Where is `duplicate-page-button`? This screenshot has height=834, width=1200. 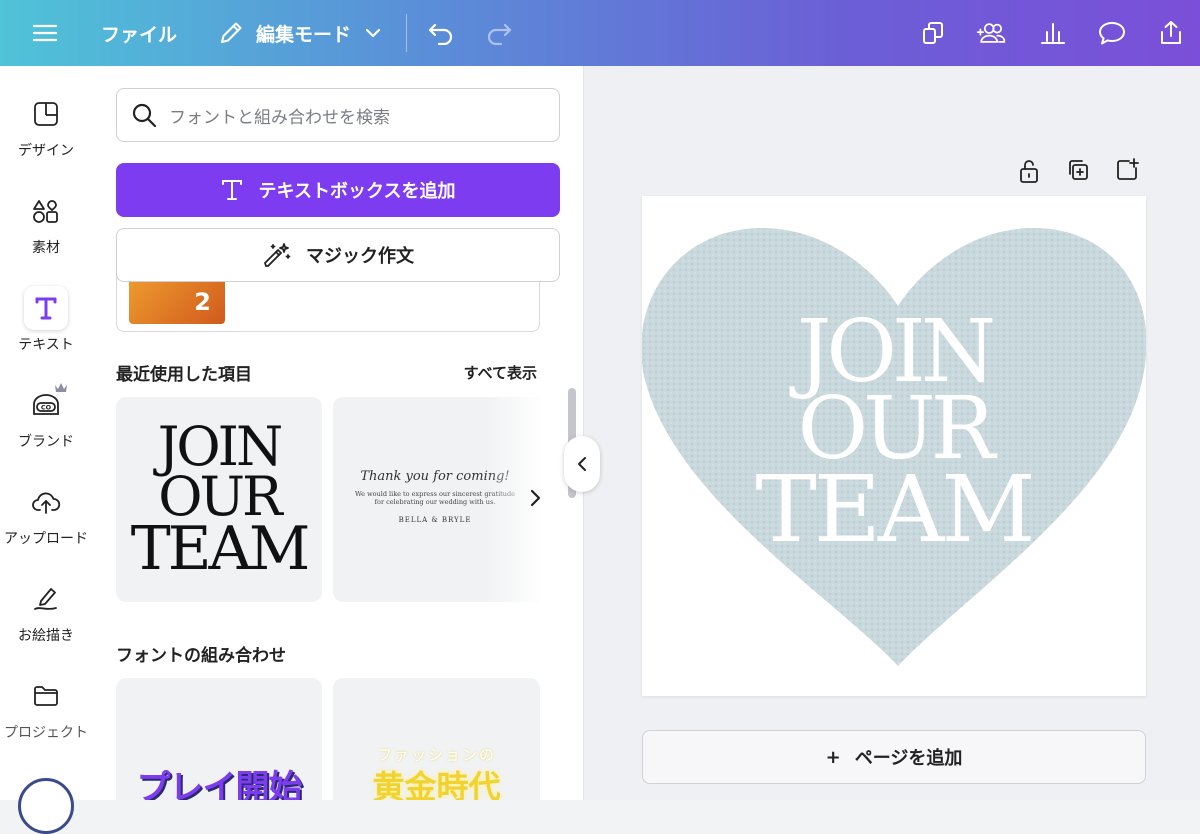
duplicate-page-button is located at coordinates (1078, 170).